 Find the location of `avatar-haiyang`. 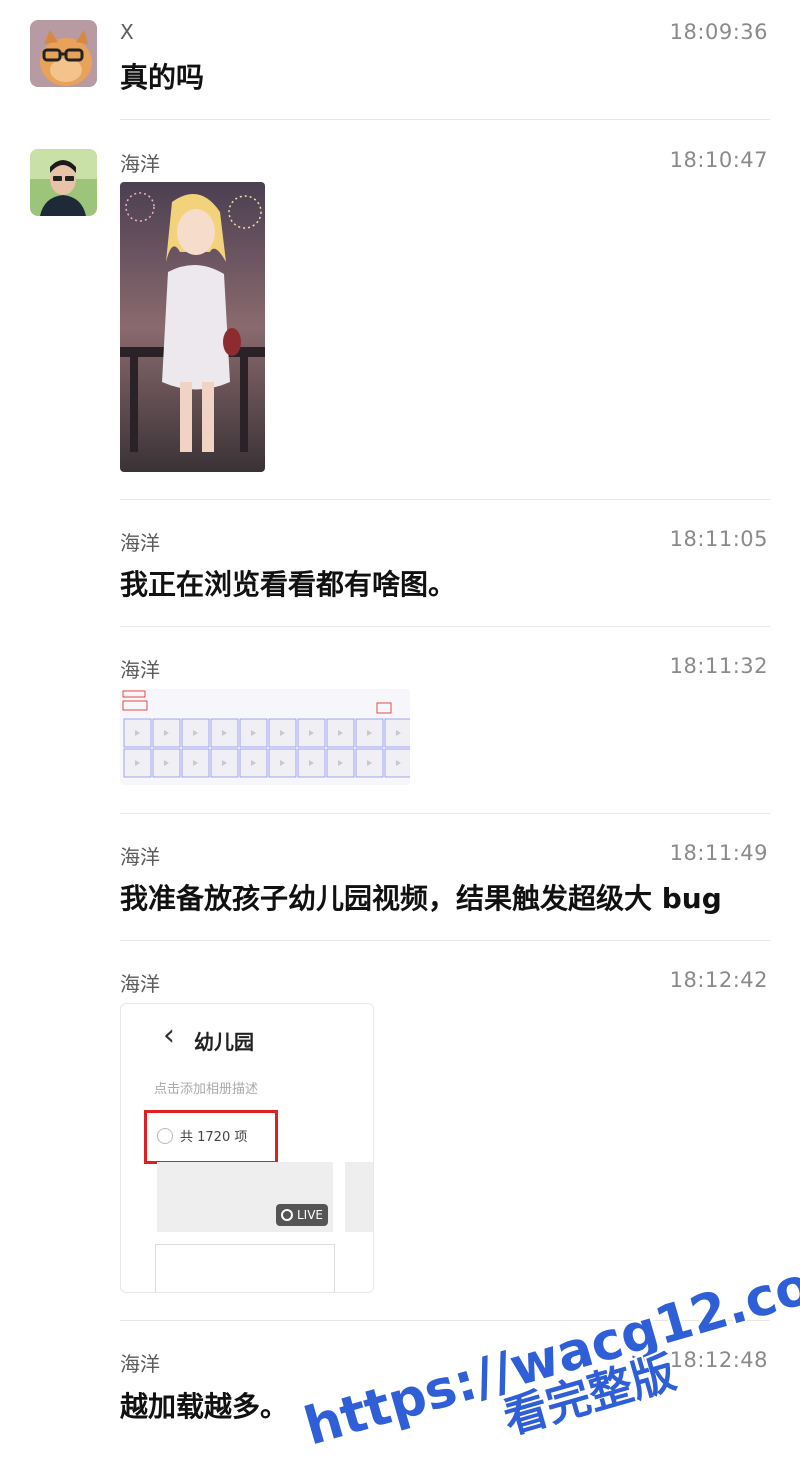

avatar-haiyang is located at coordinates (63, 182).